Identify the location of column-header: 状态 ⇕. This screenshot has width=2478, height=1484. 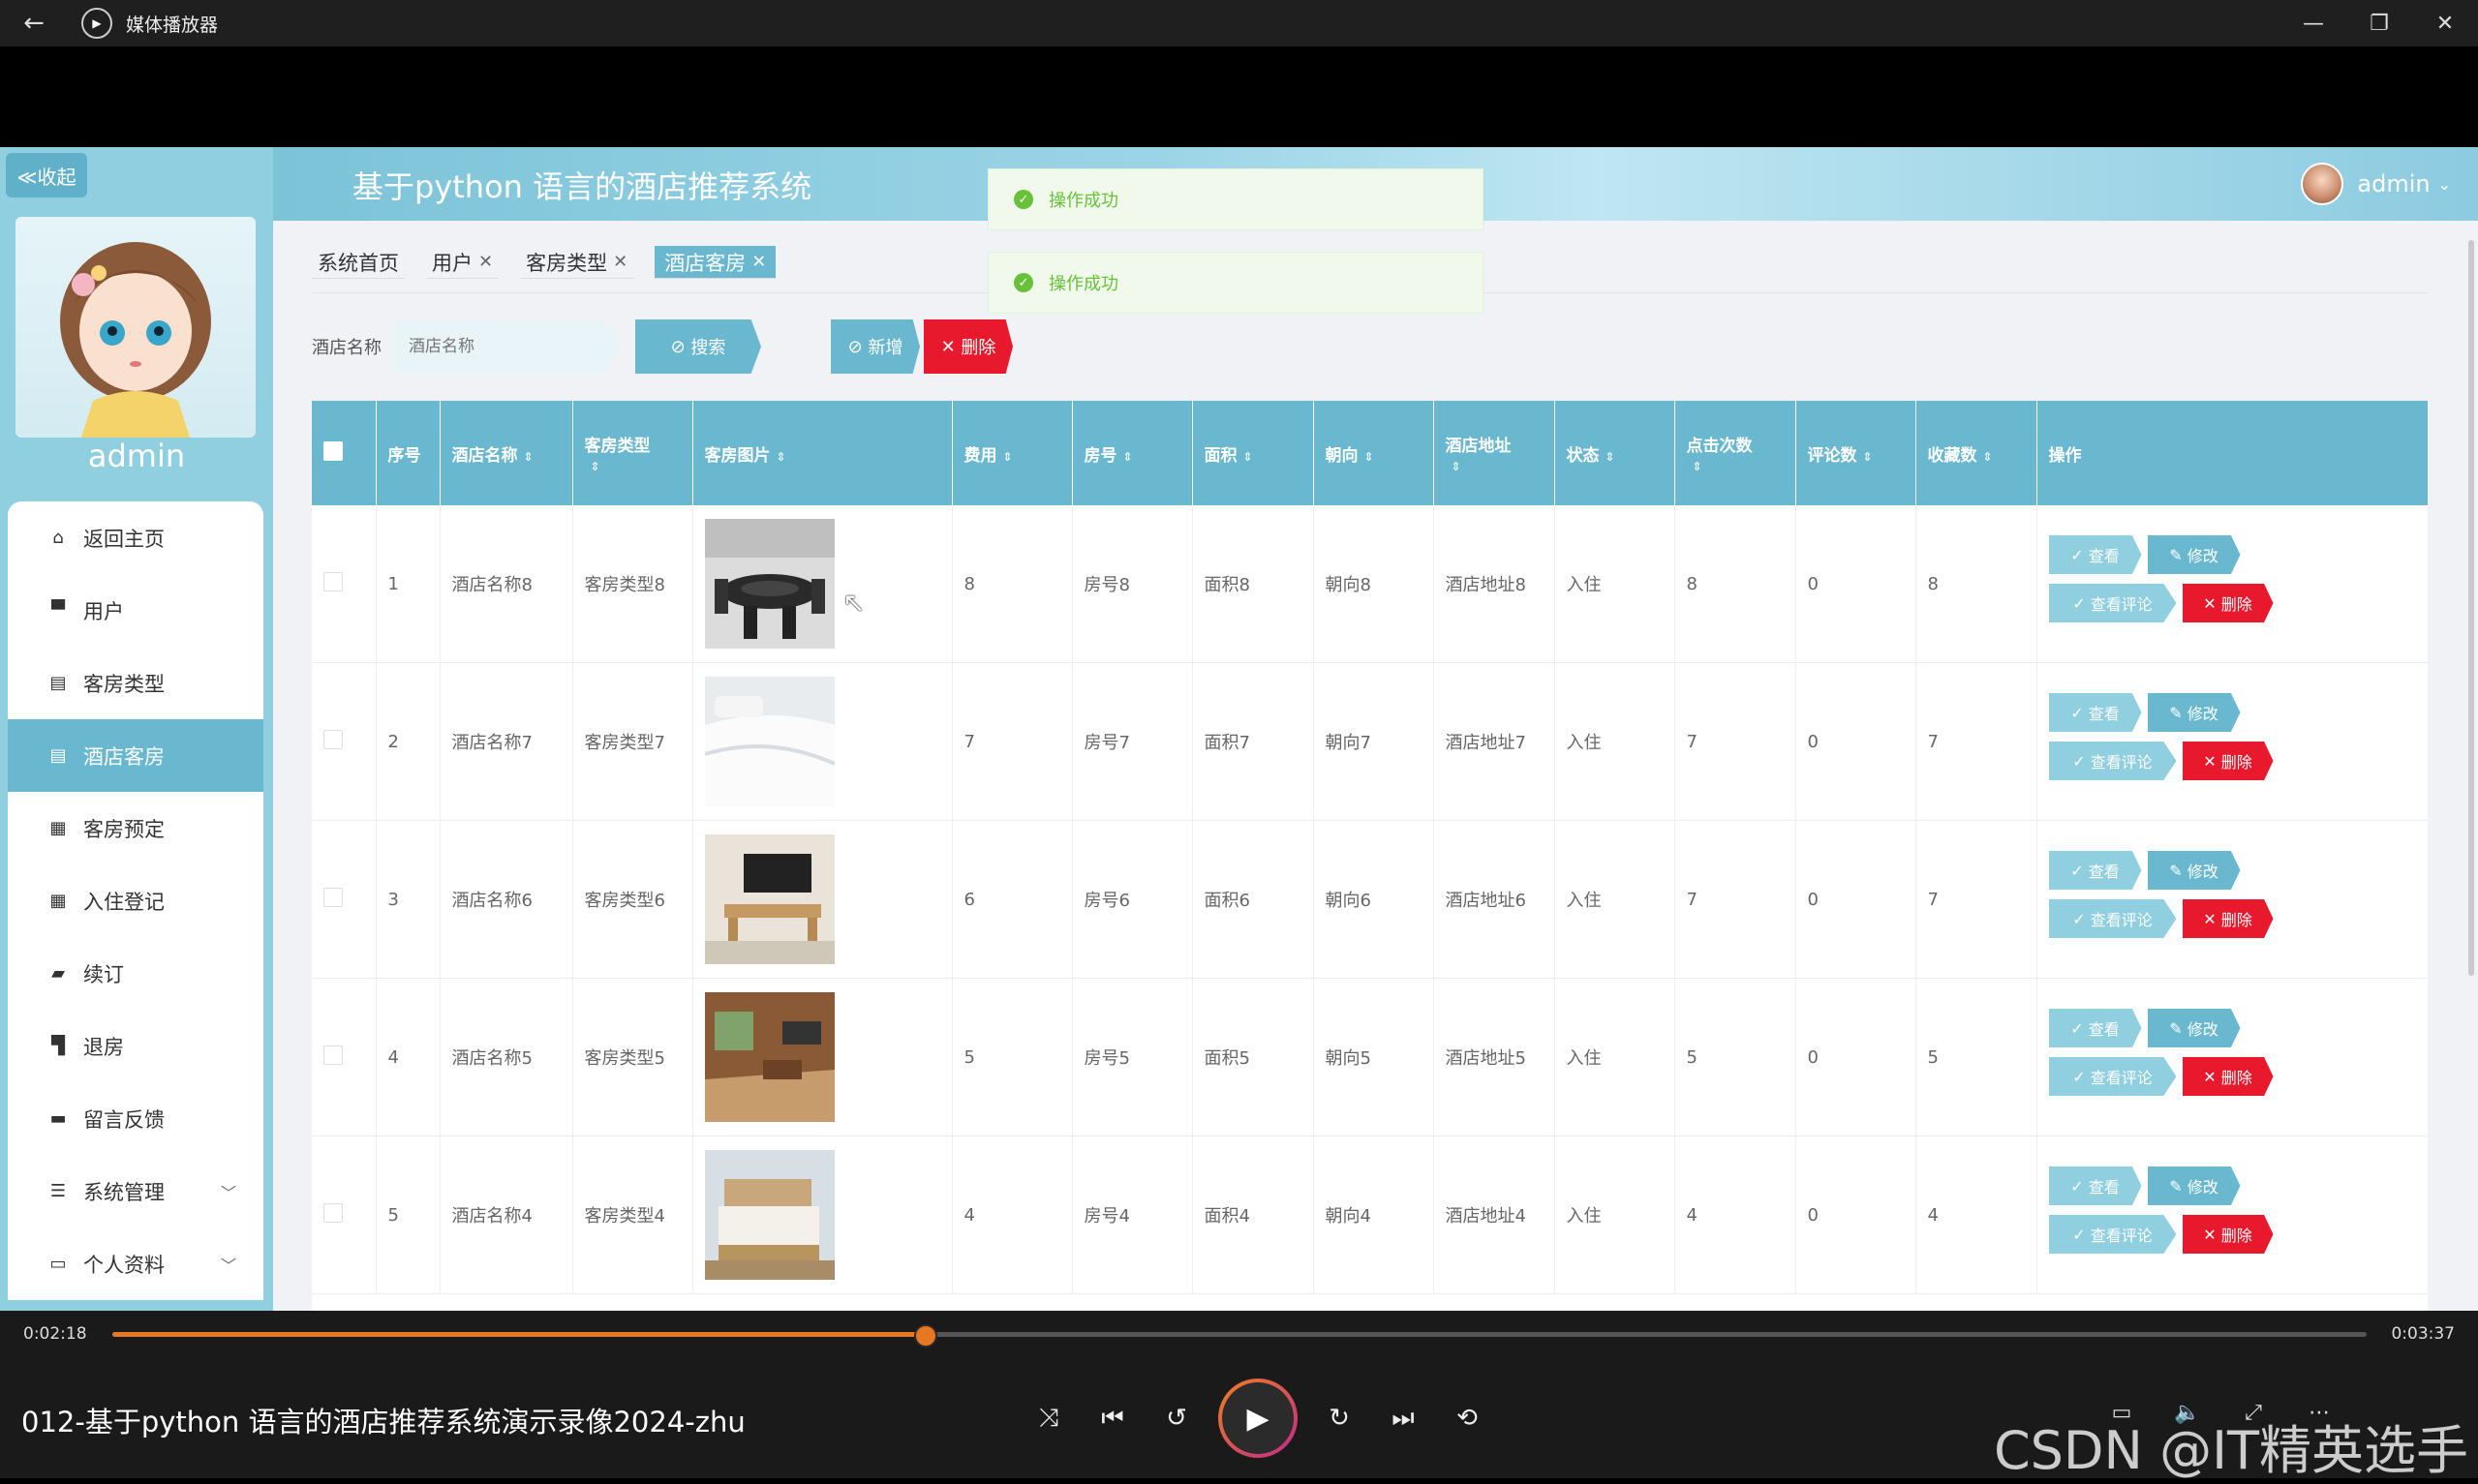
(1614, 453).